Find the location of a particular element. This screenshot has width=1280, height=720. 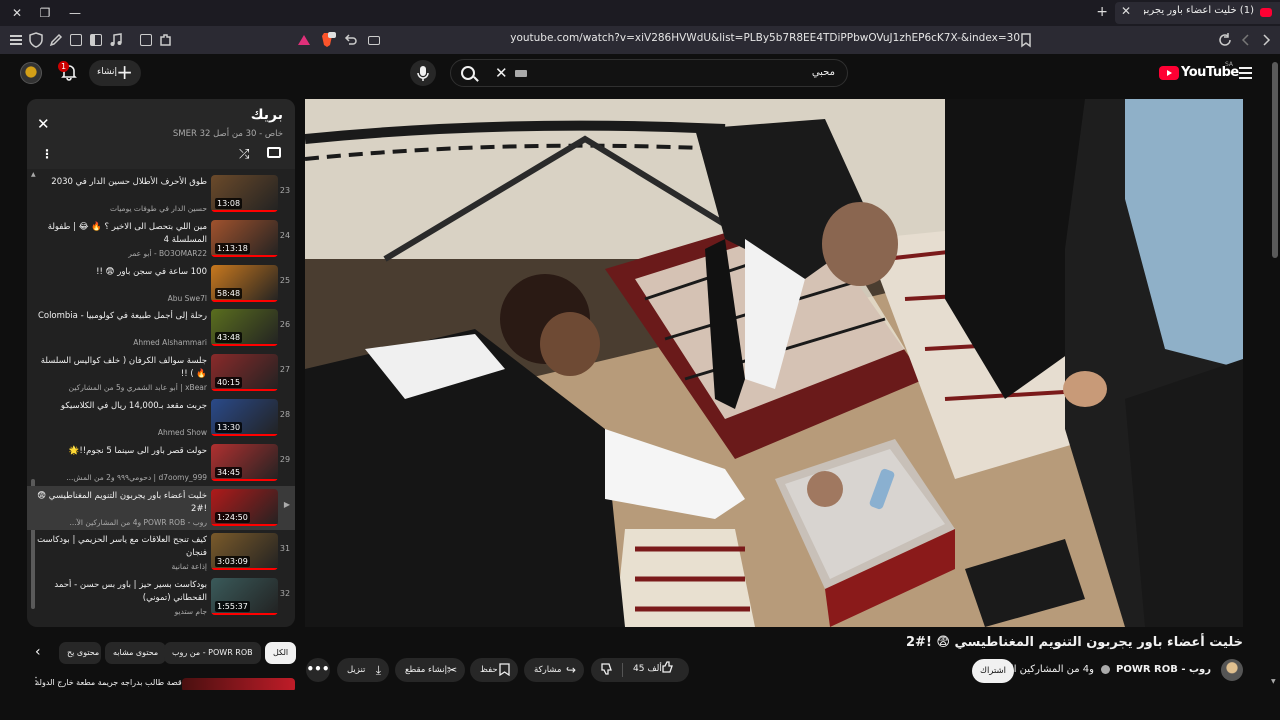

music-icon is located at coordinates (116, 40).